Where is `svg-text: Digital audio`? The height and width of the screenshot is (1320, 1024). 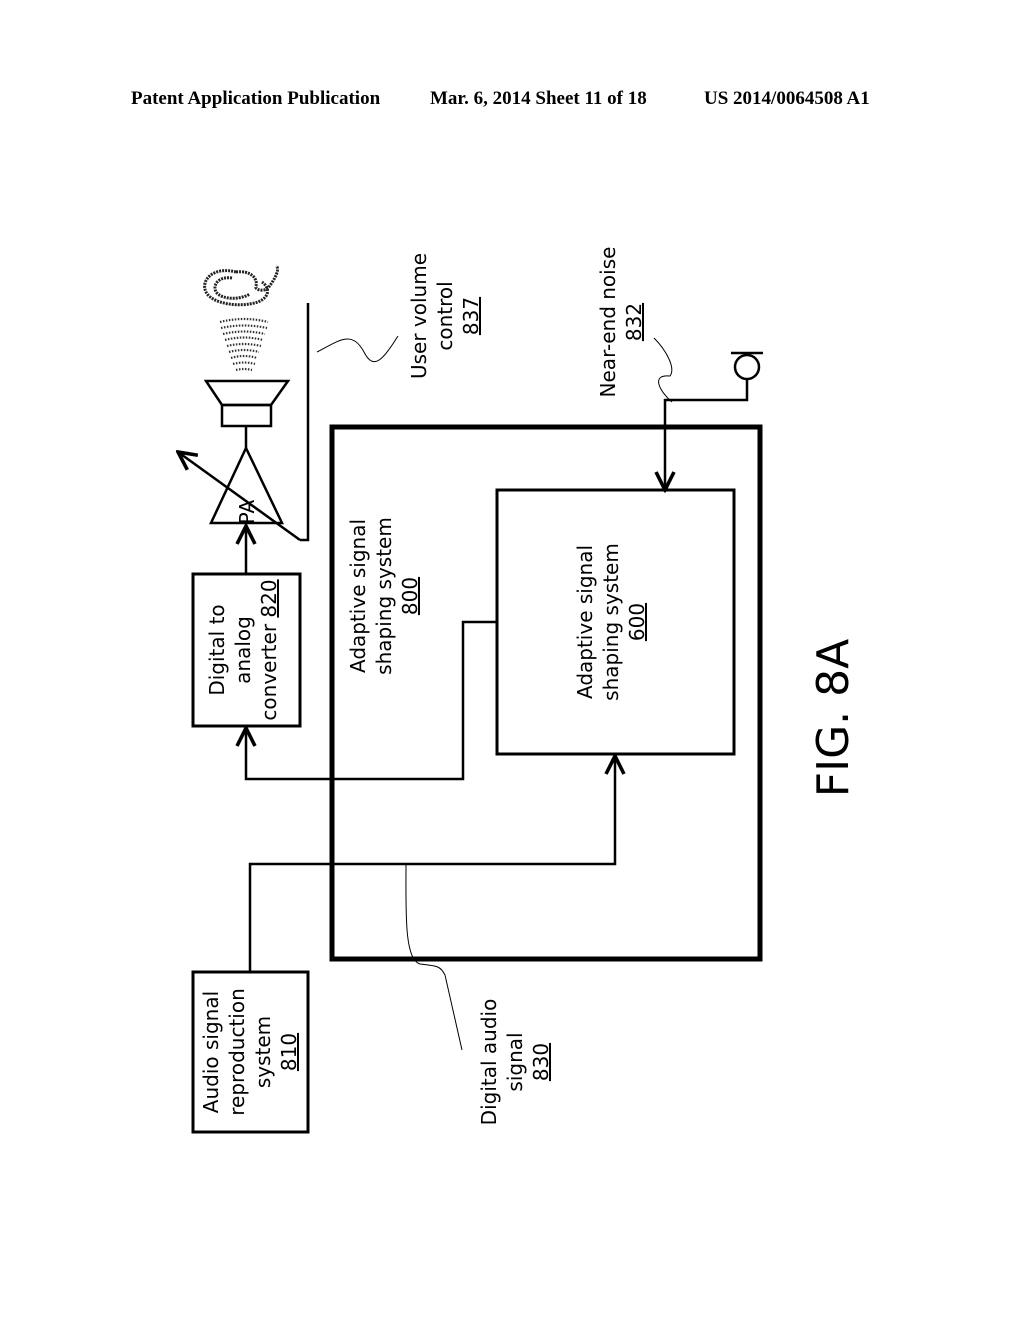
svg-text: Digital audio is located at coordinates (489, 1062).